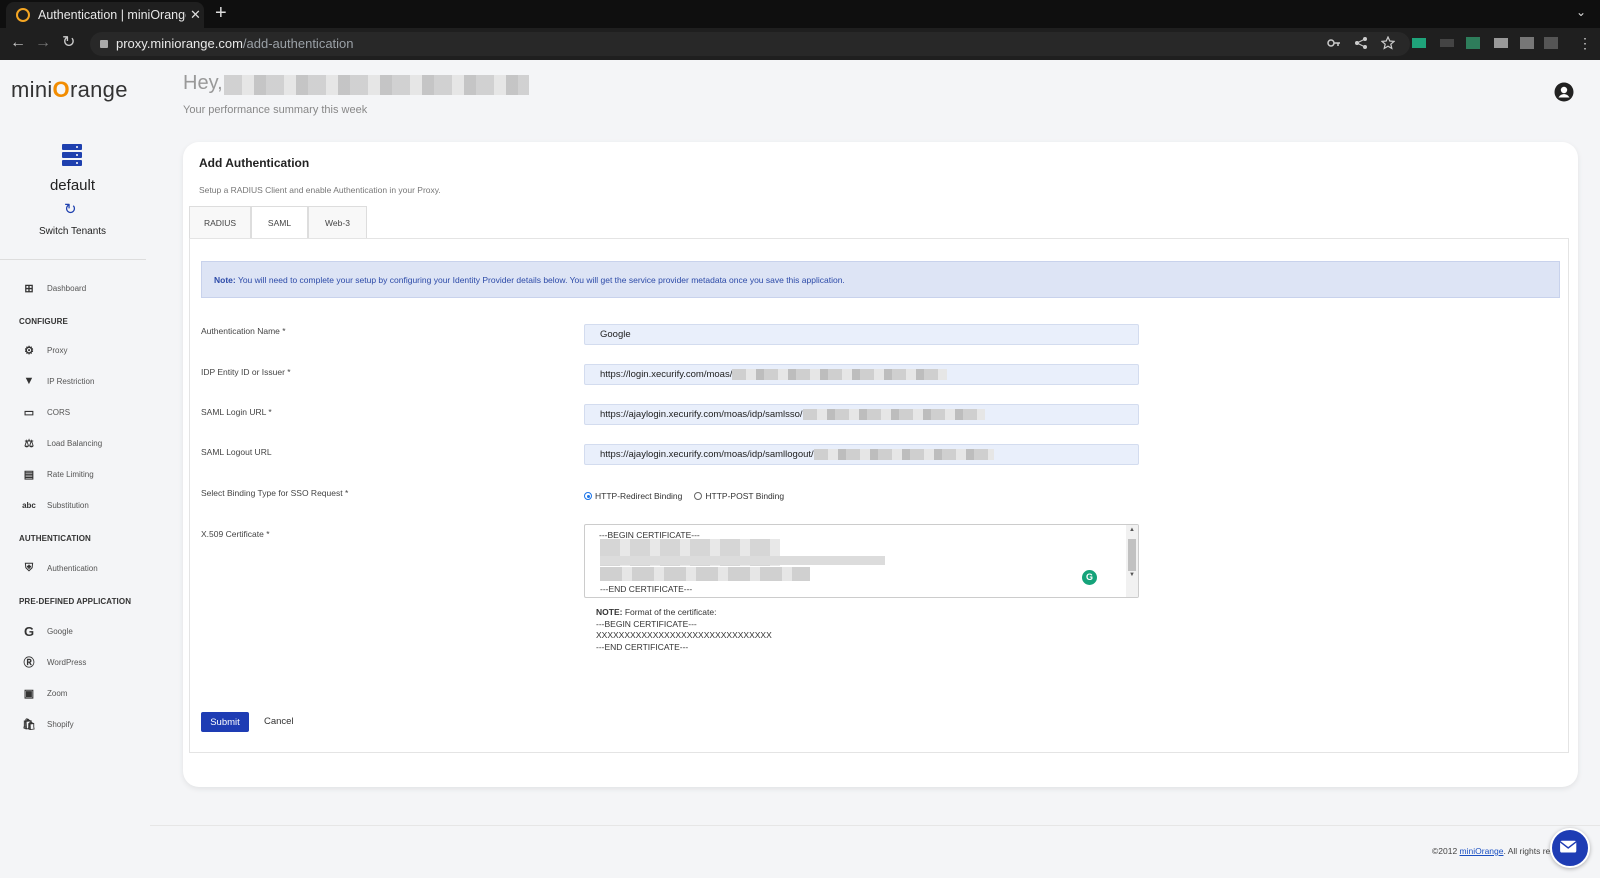 This screenshot has width=1600, height=878. I want to click on close-tab-icon: ✕, so click(195, 15).